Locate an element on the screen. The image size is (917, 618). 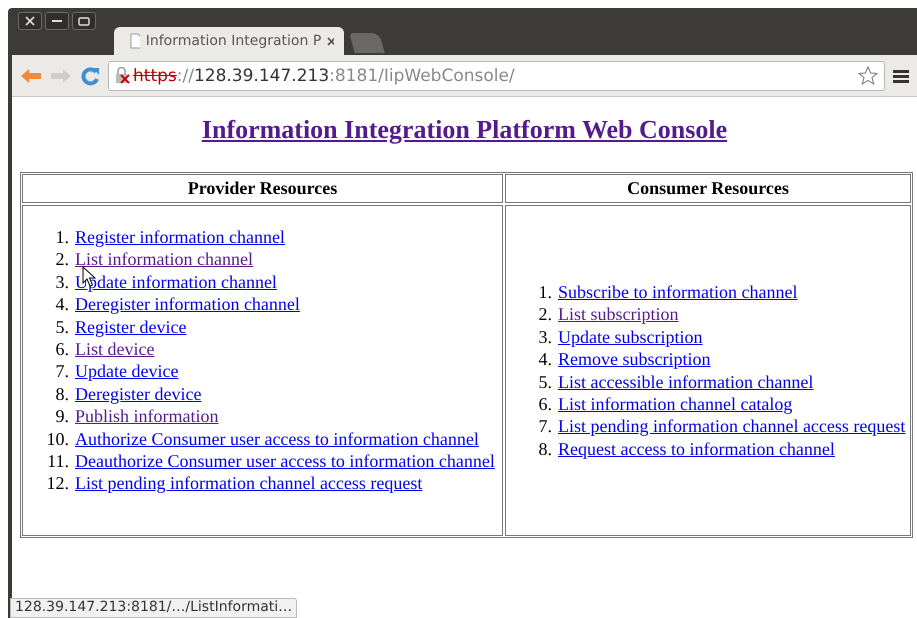
maximize-icon is located at coordinates (84, 21).